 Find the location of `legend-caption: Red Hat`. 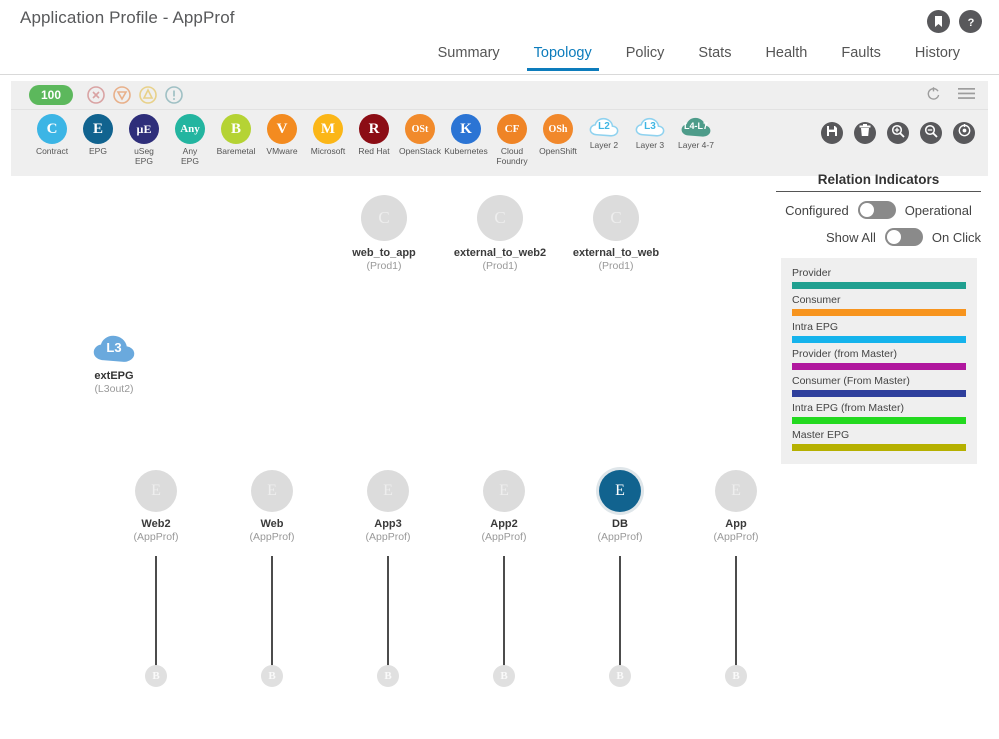

legend-caption: Red Hat is located at coordinates (374, 151).